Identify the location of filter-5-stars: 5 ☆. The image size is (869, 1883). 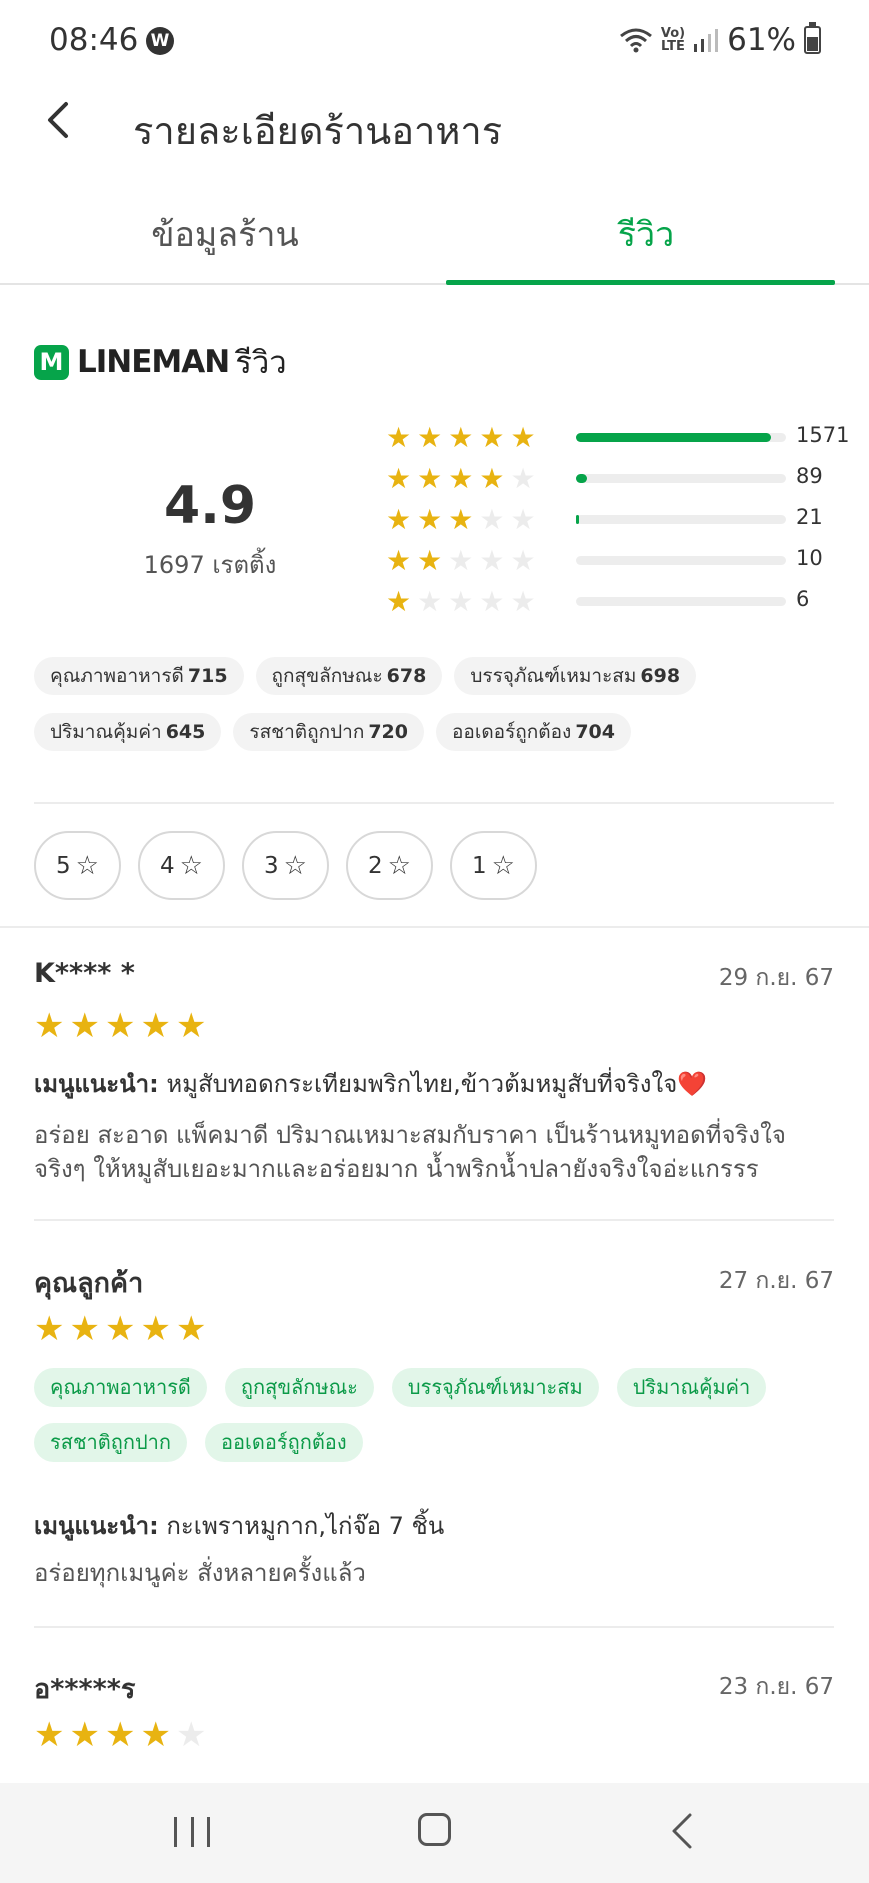
(77, 865).